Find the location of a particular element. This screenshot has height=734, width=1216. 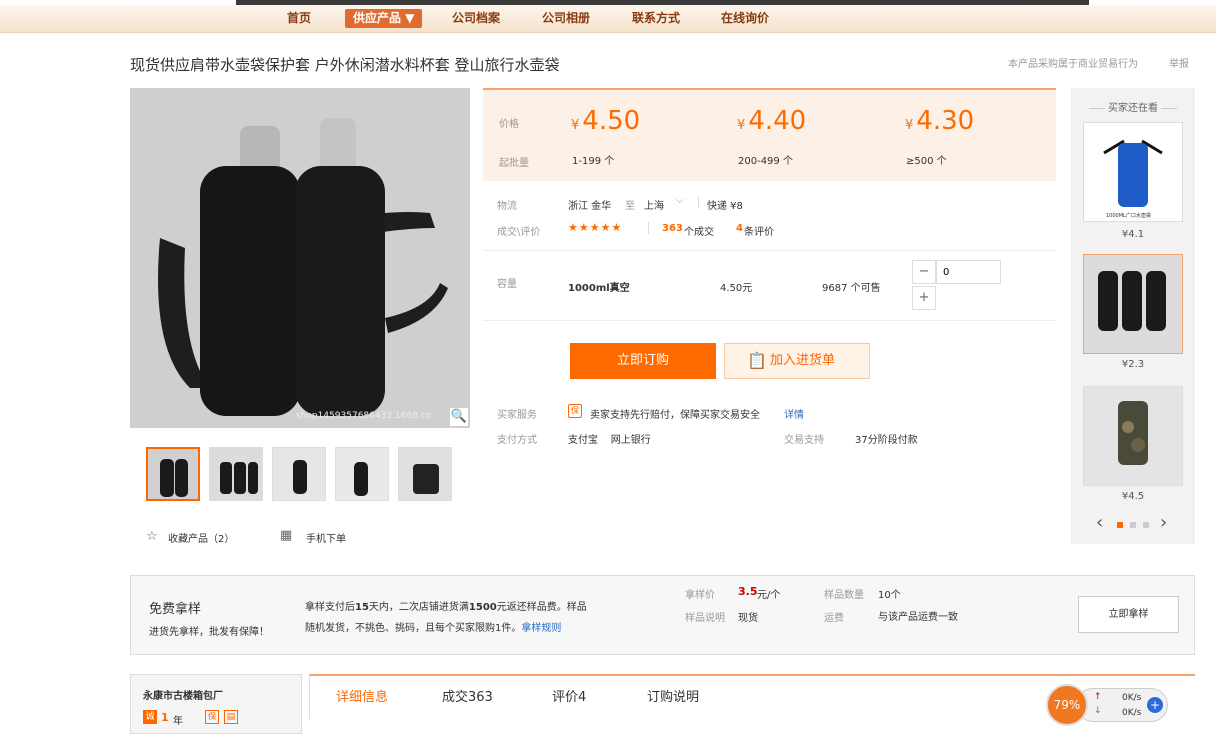

also-viewed-price-3: ¥4.5 is located at coordinates (1133, 496).